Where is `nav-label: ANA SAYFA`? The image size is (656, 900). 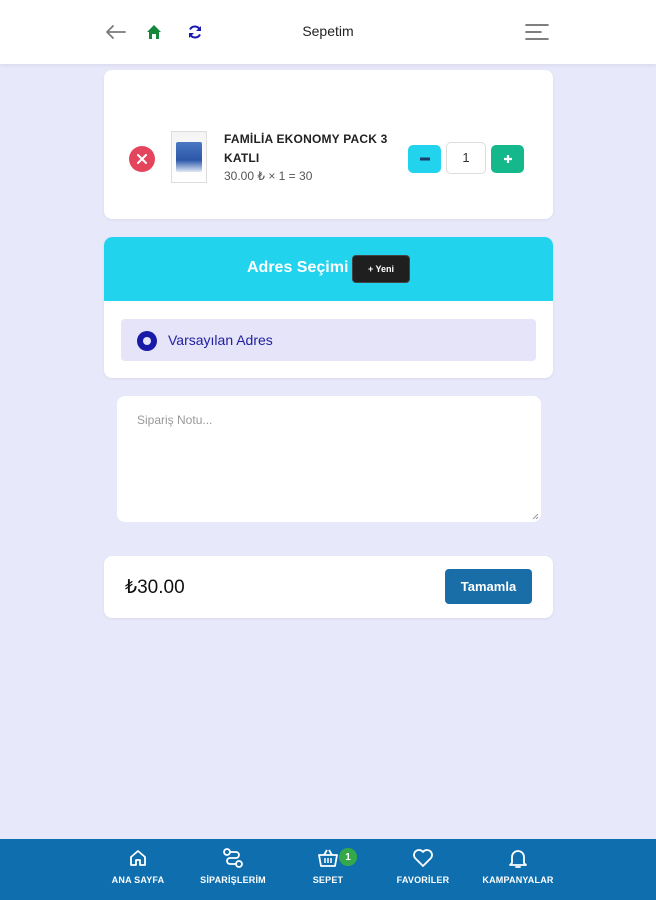
nav-label: ANA SAYFA is located at coordinates (138, 880).